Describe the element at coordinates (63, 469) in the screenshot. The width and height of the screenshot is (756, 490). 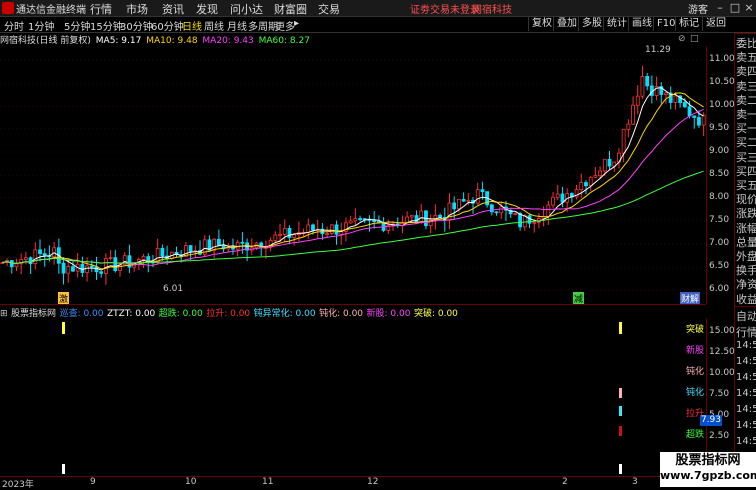
I see `ztzt-bar-early` at that location.